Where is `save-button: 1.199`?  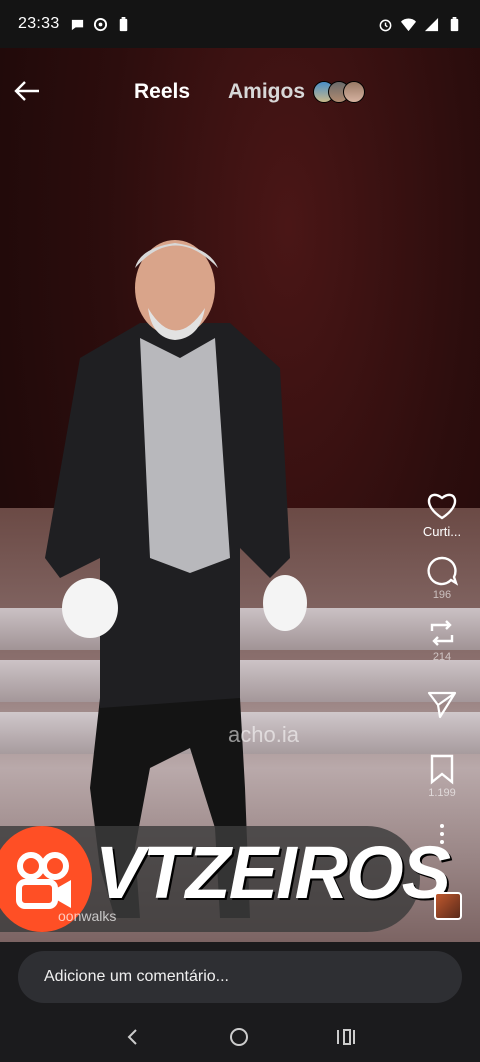
save-button: 1.199 is located at coordinates (442, 776).